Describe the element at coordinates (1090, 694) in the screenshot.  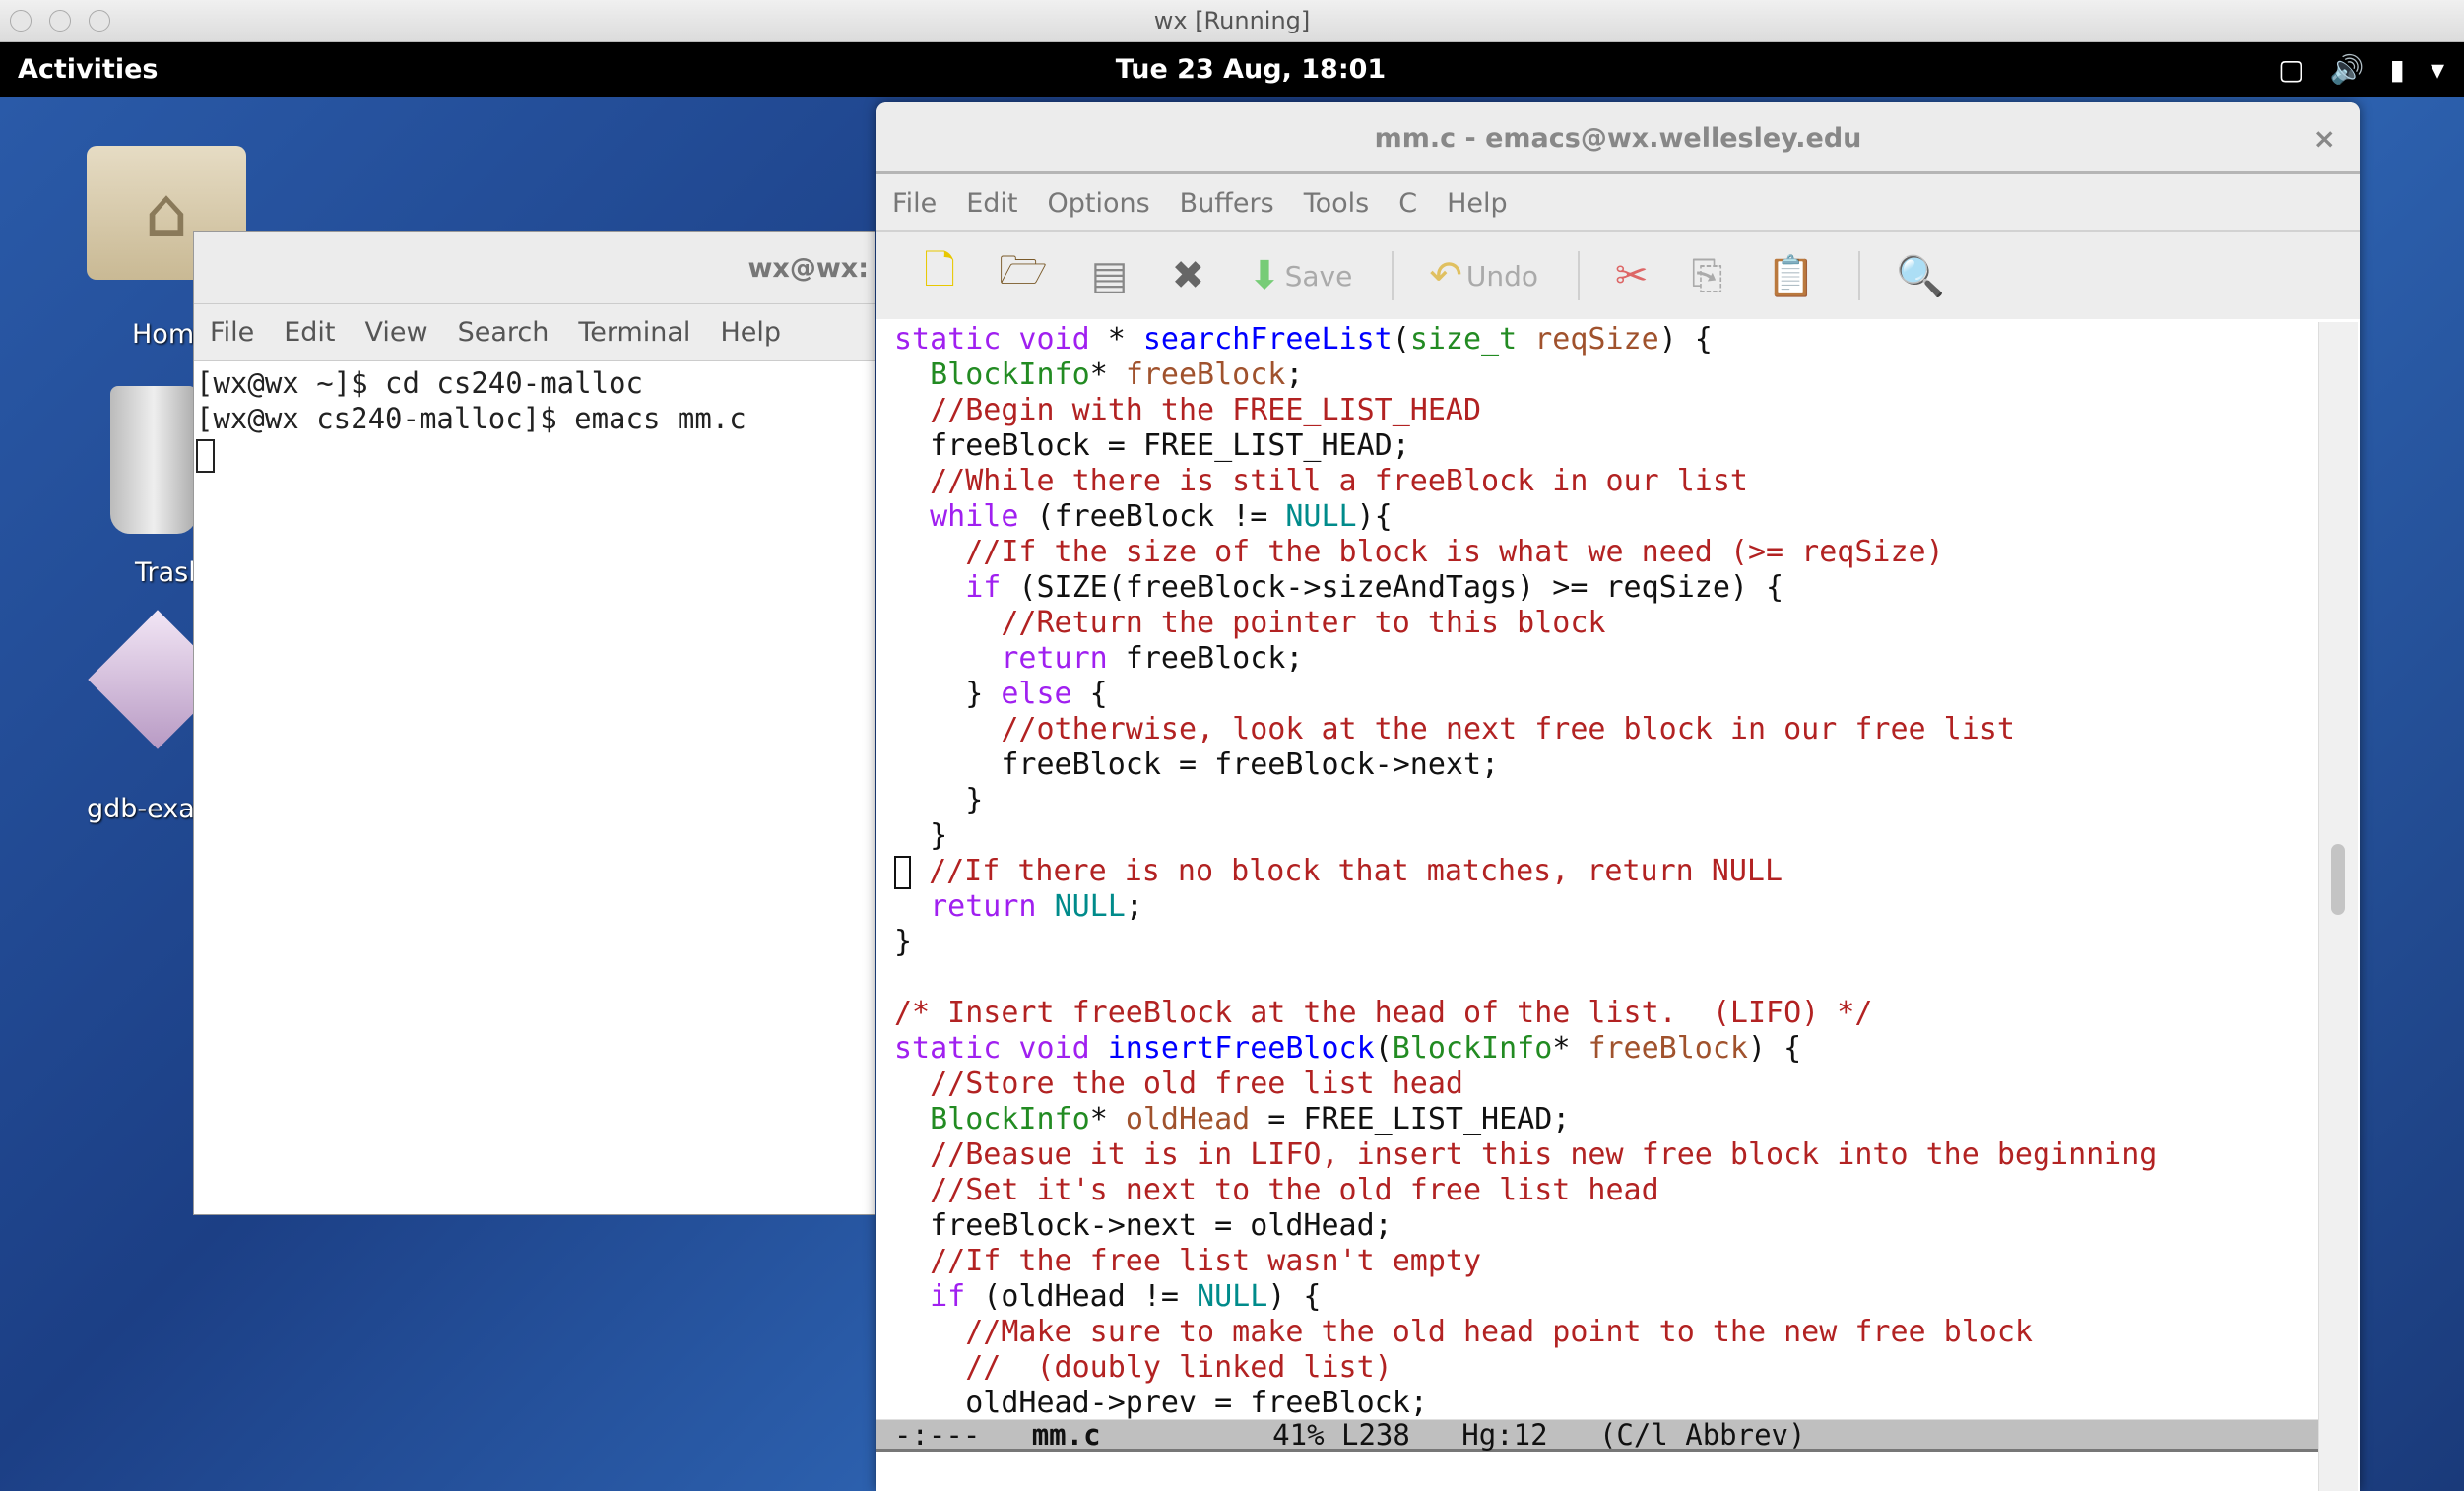
I see `code-text: {` at that location.